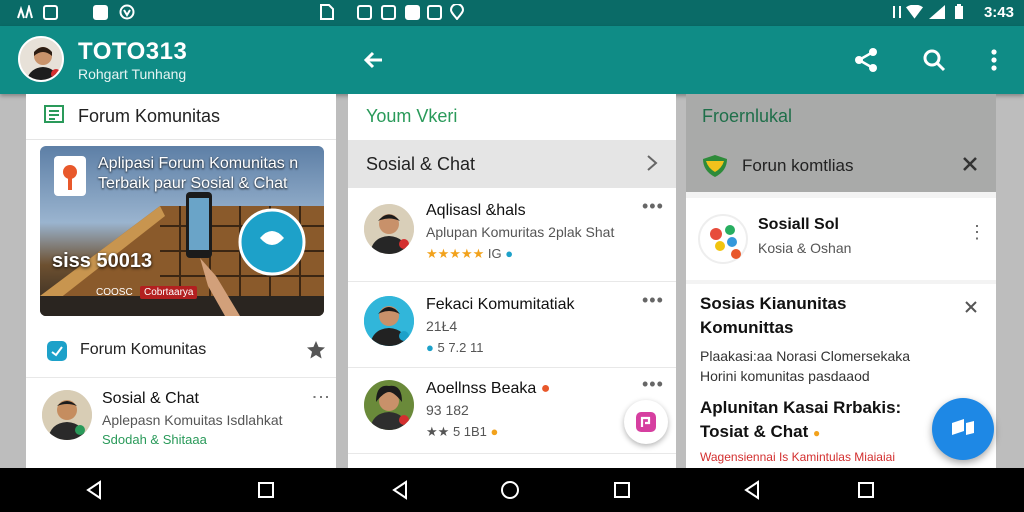  Describe the element at coordinates (500, 304) in the screenshot. I see `item-title: Fekaci Komumitatiak` at that location.